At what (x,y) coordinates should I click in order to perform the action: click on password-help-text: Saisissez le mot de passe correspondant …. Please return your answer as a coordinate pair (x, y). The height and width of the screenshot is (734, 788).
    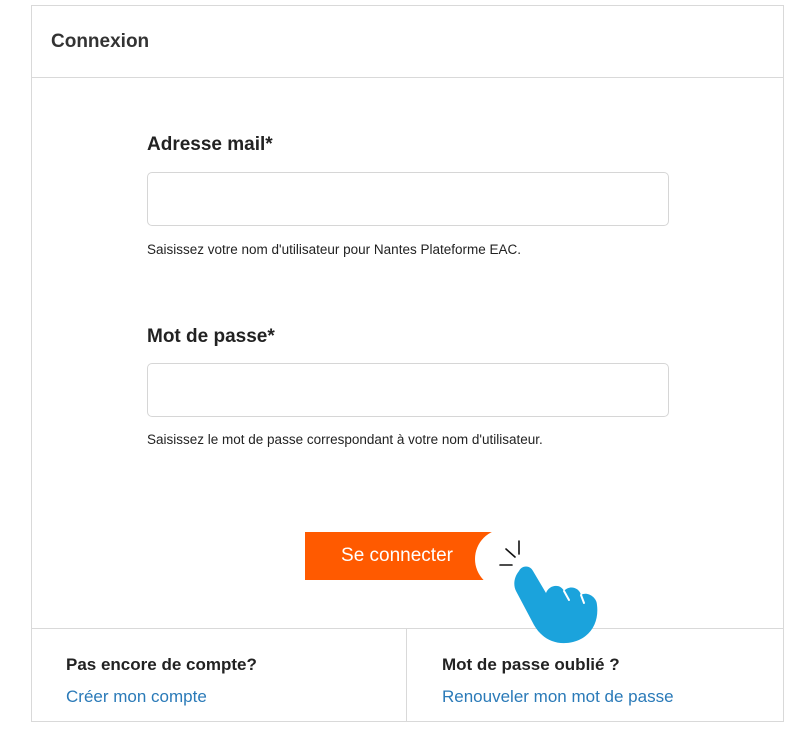
    Looking at the image, I should click on (345, 439).